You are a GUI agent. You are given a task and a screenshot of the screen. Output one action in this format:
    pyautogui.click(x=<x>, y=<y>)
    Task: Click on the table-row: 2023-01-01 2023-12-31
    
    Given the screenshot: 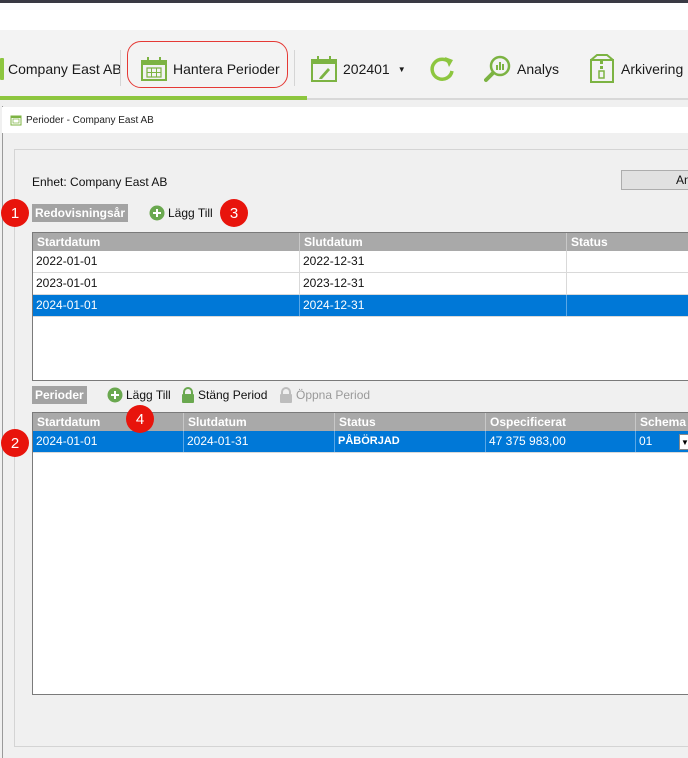 What is the action you would take?
    pyautogui.click(x=360, y=284)
    